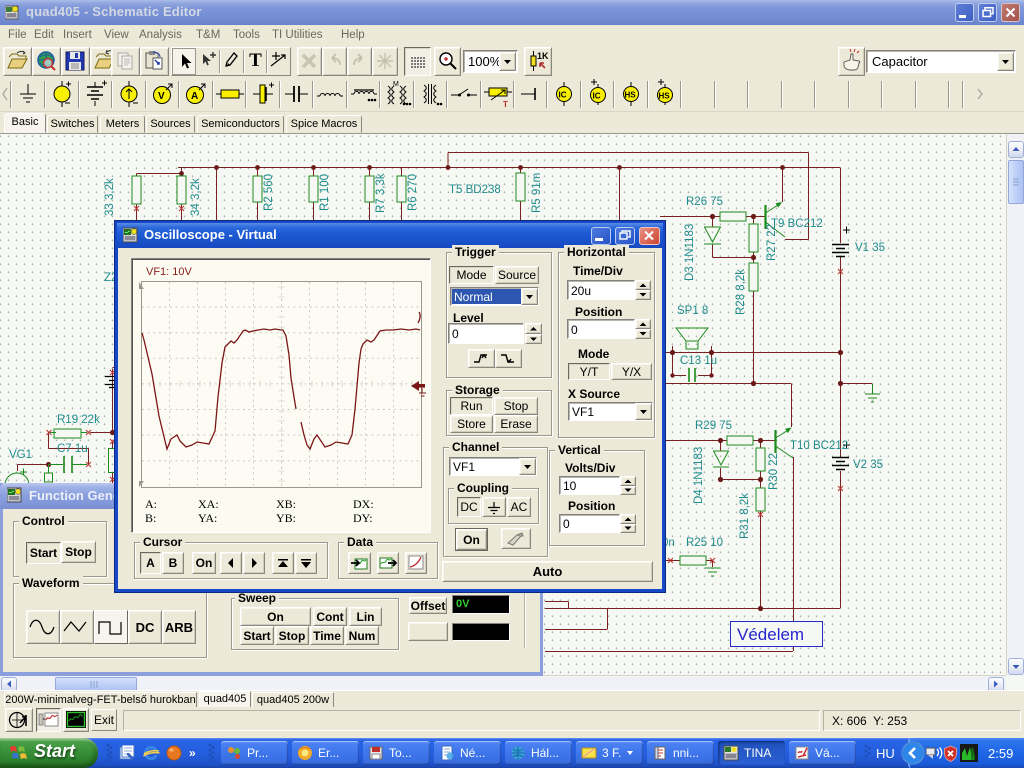 The image size is (1024, 768). Describe the element at coordinates (870, 248) in the screenshot. I see `svg-text: V1 35` at that location.